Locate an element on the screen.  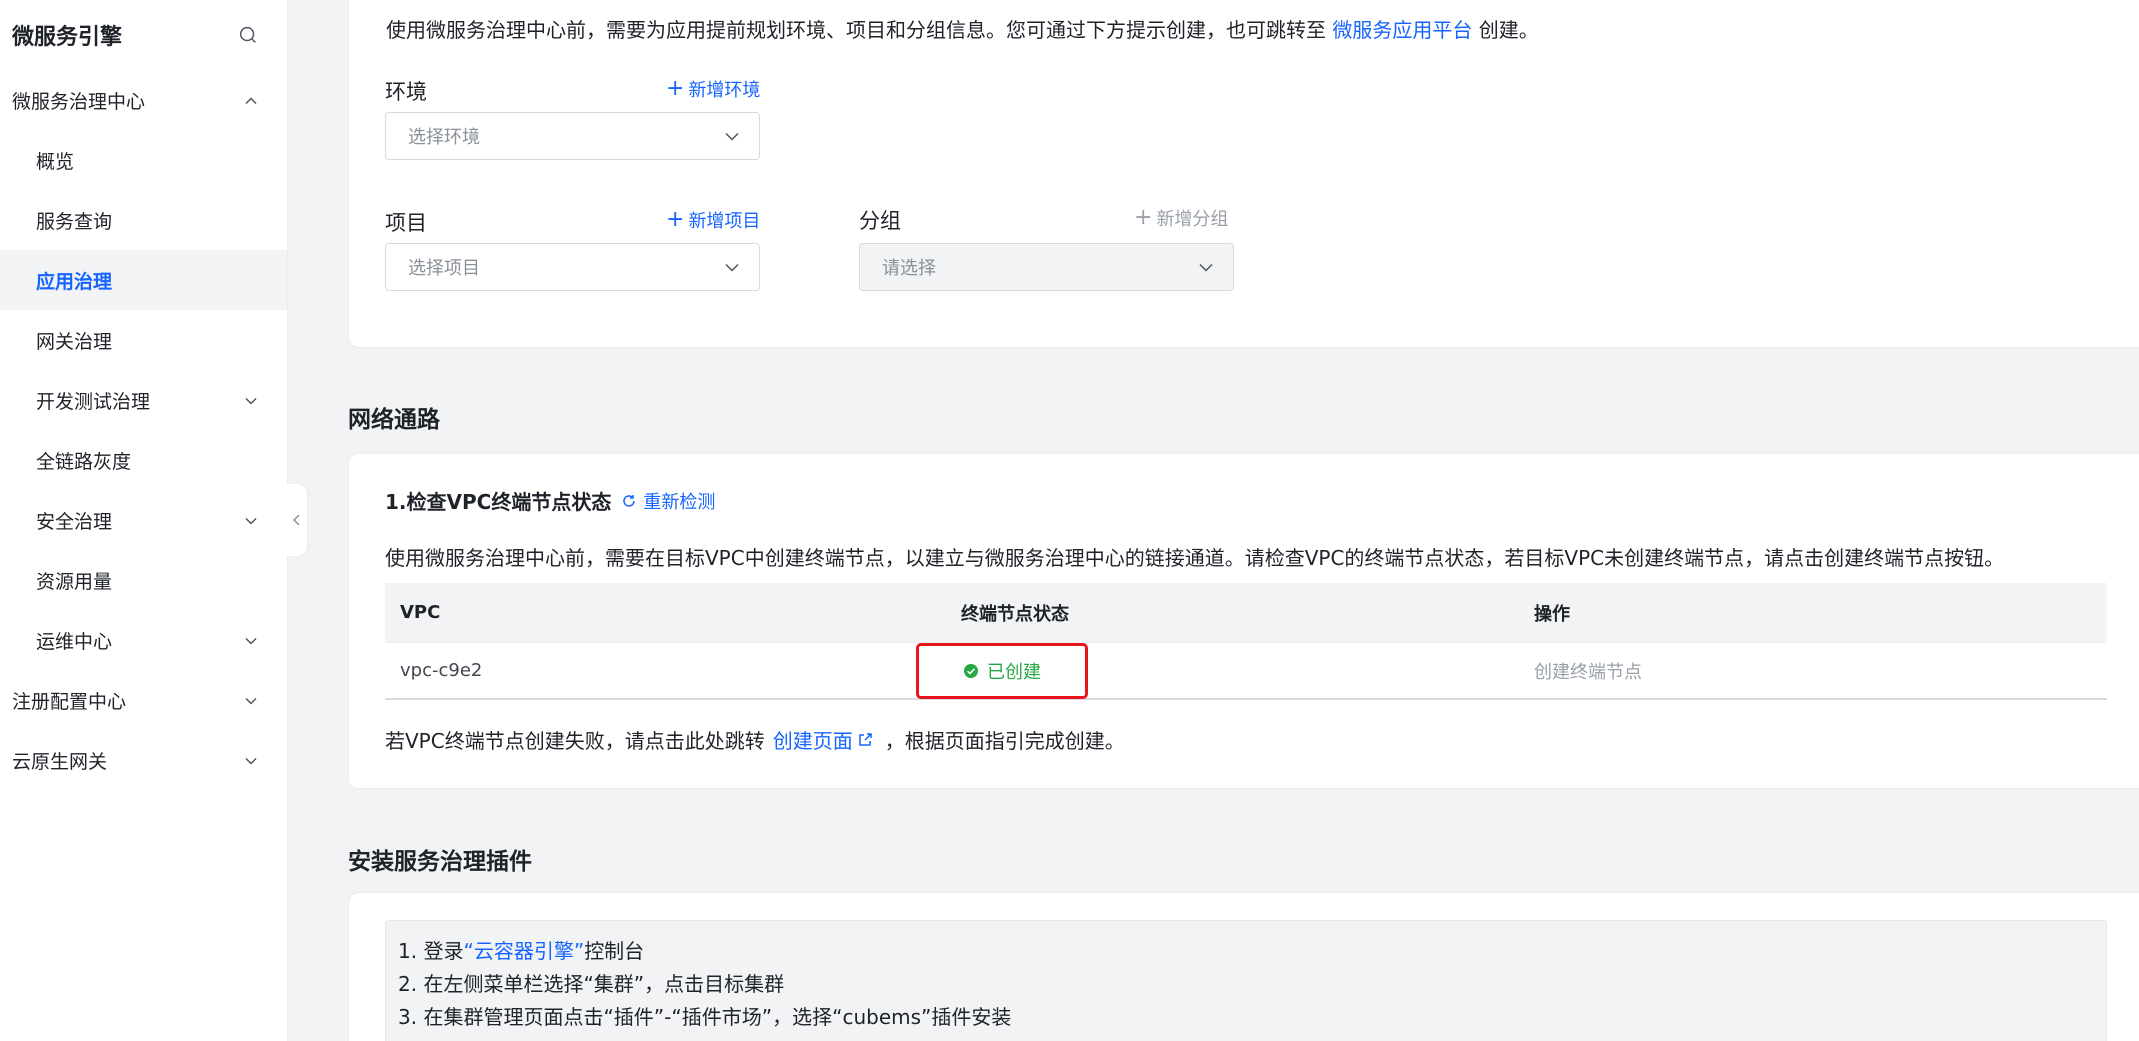
env-select-placeholder: 选择环境 is located at coordinates (444, 137).